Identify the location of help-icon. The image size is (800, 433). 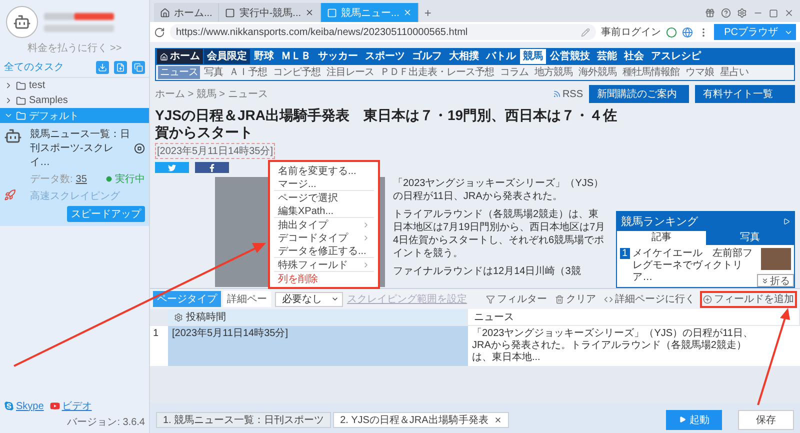
(726, 13).